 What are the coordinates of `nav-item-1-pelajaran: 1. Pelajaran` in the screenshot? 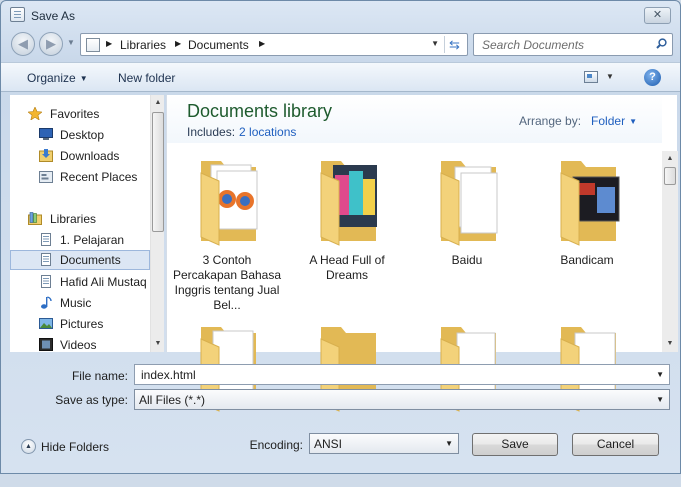 It's located at (80, 240).